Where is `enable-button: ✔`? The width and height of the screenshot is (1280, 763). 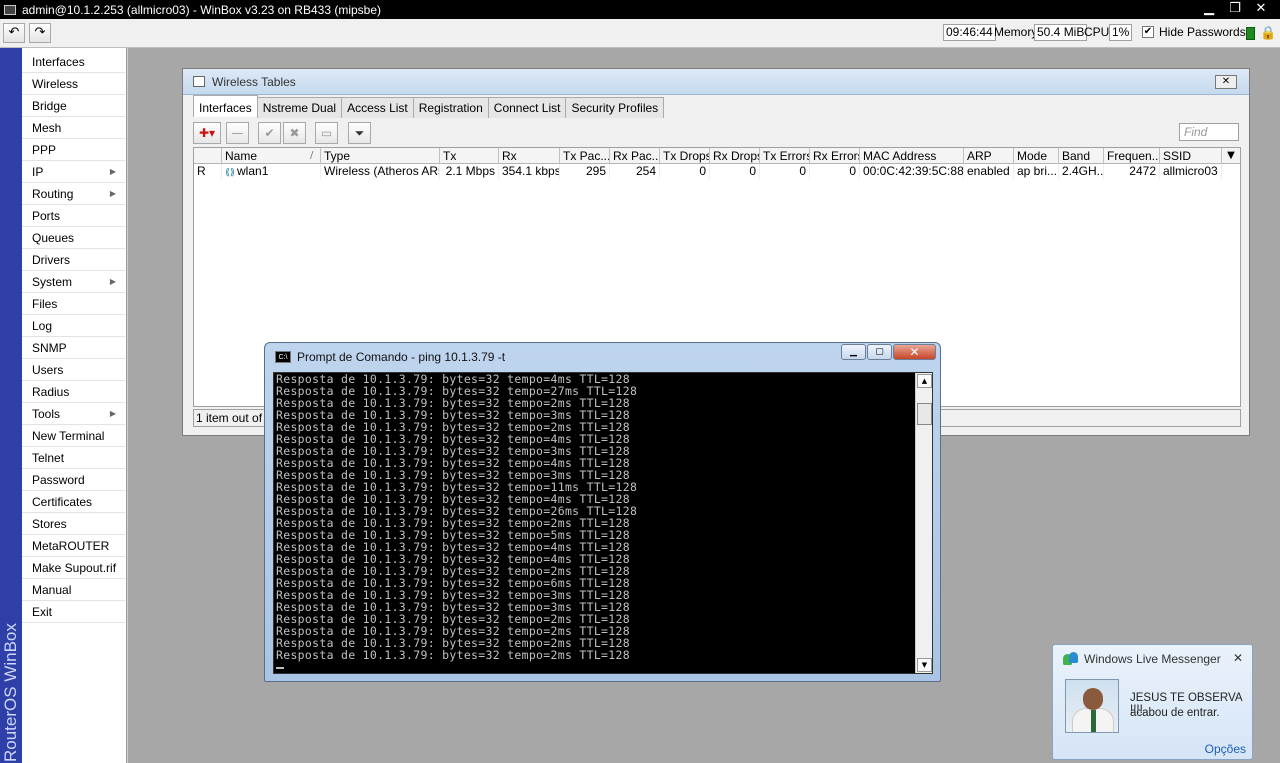 enable-button: ✔ is located at coordinates (269, 133).